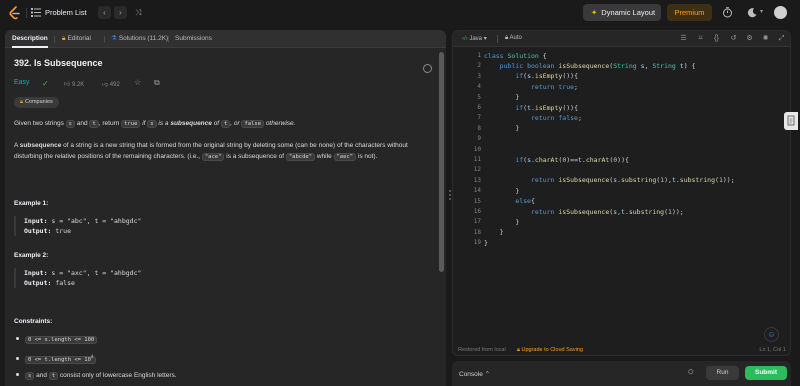  Describe the element at coordinates (56, 340) in the screenshot. I see `constraint-item: 0 <= s.length <= 100` at that location.